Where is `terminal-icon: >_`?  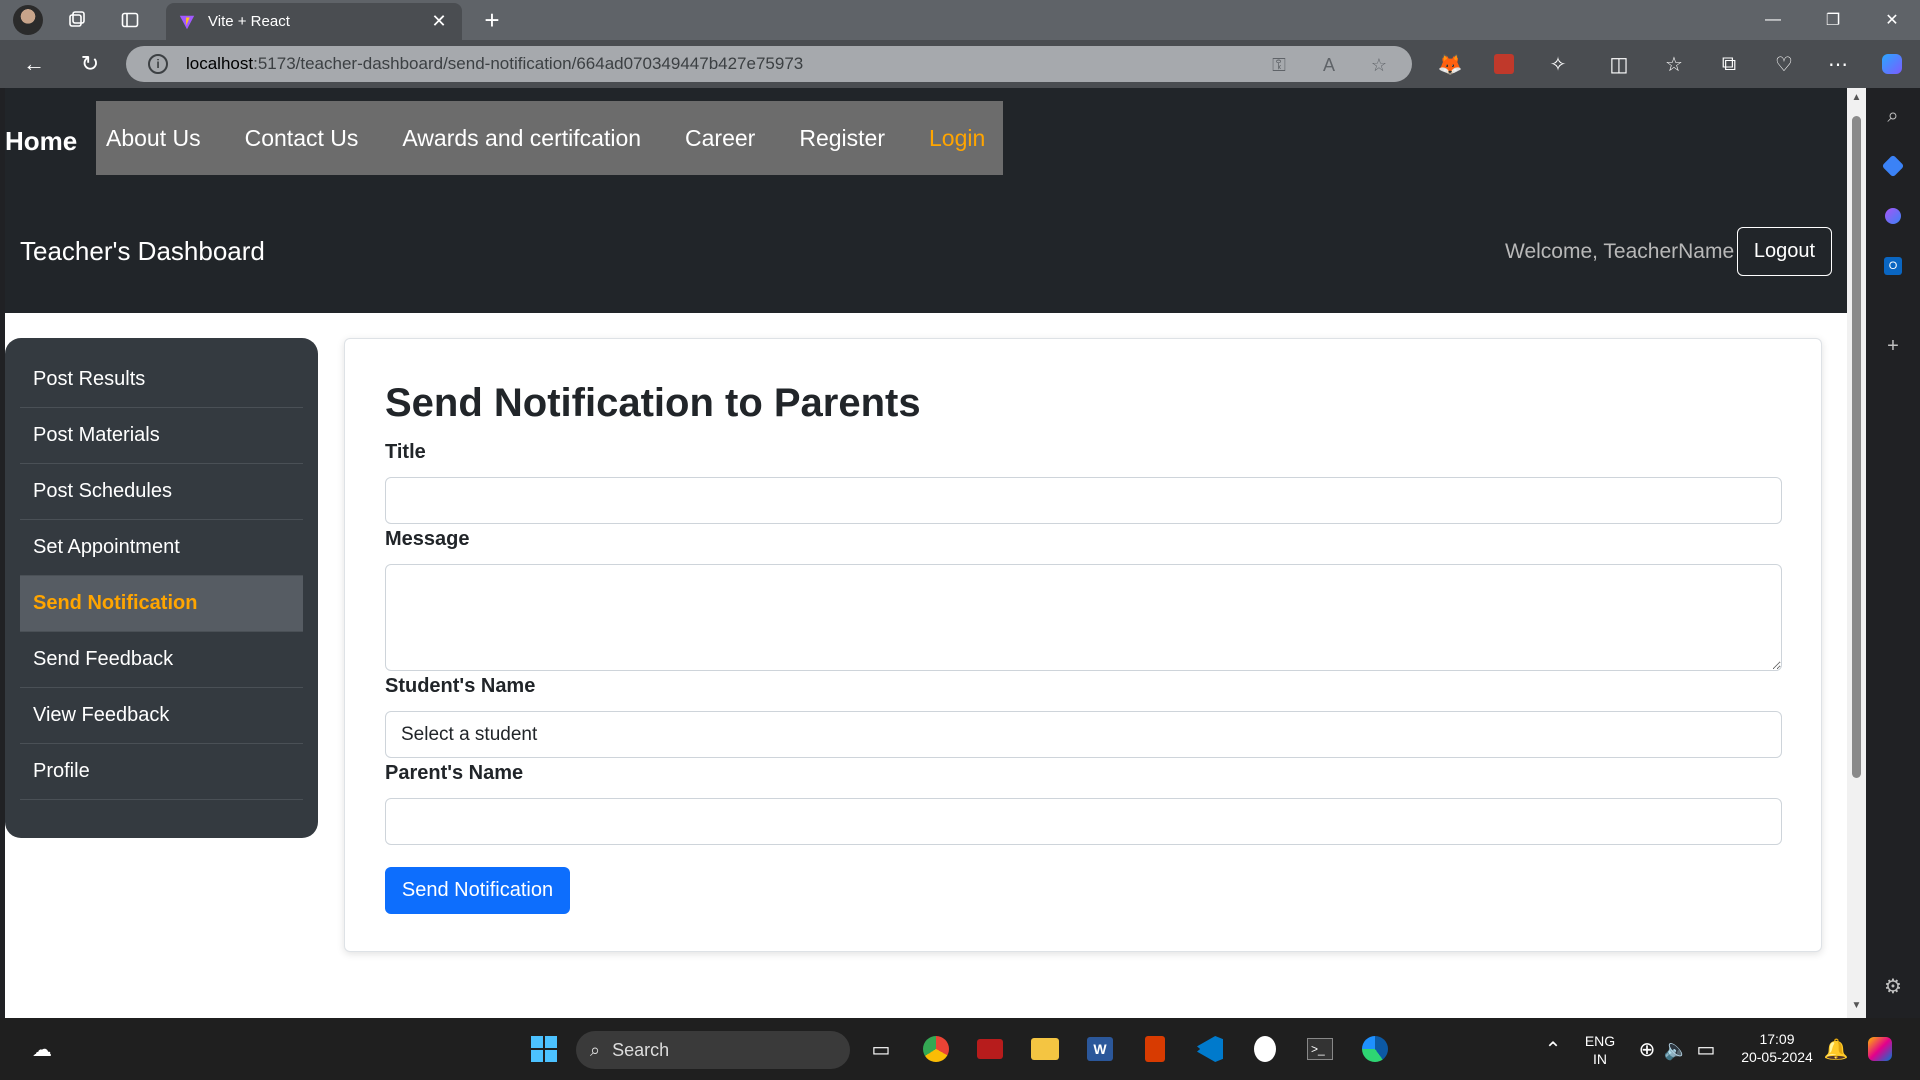
terminal-icon: >_ is located at coordinates (1320, 1049).